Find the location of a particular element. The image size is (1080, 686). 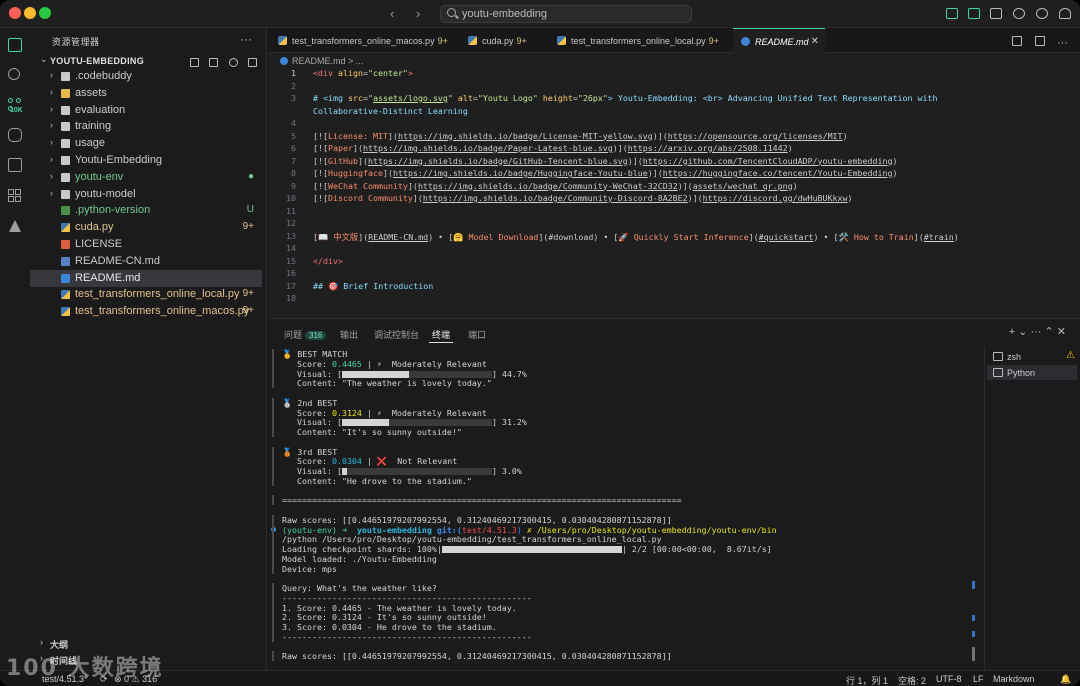

toggle-secondary-sidebar-icon is located at coordinates (996, 13).